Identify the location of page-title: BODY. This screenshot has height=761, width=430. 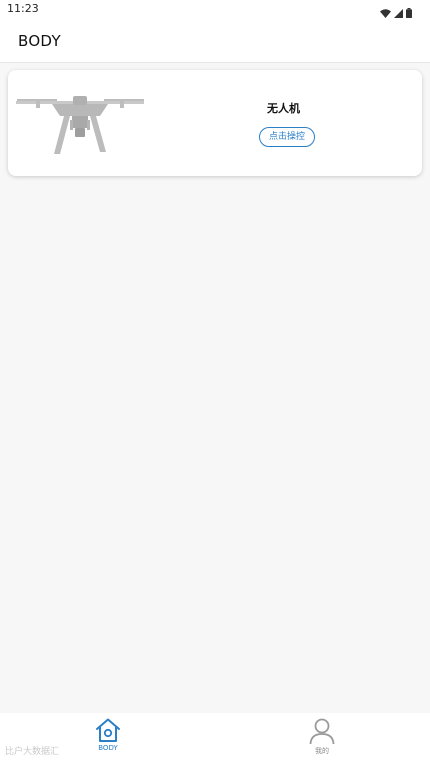
(39, 41).